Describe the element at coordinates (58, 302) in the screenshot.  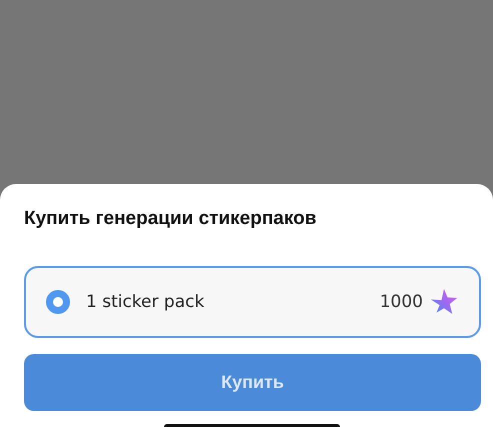
I see `radio-button` at that location.